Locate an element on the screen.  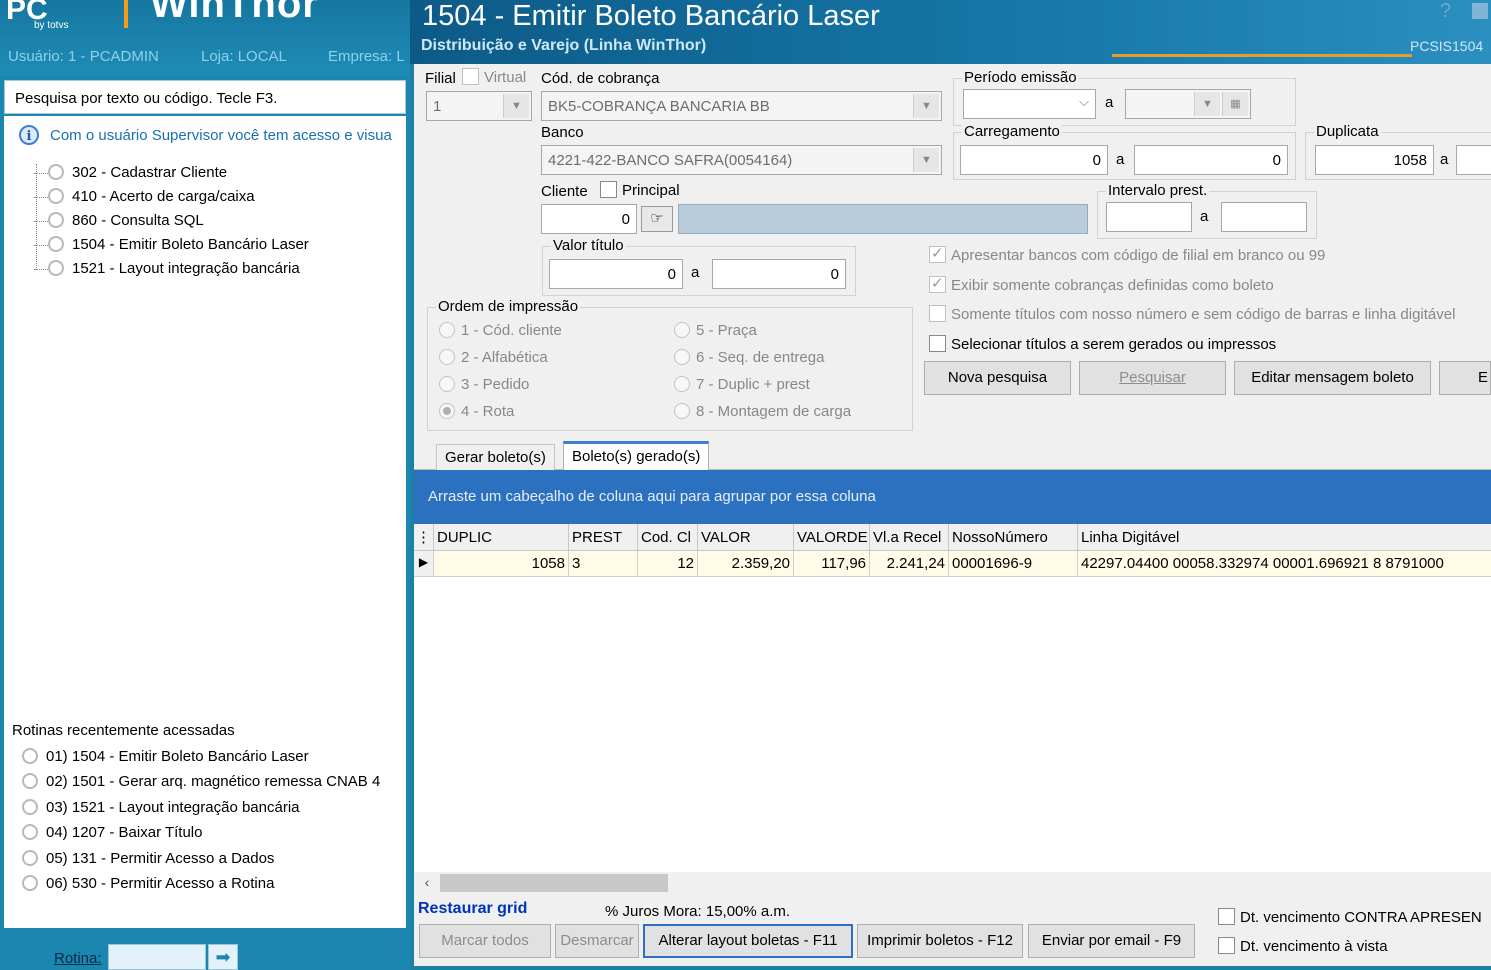
check-vencimento-contra: Dt. vencimento CONTRA APRESEN is located at coordinates (1354, 917).